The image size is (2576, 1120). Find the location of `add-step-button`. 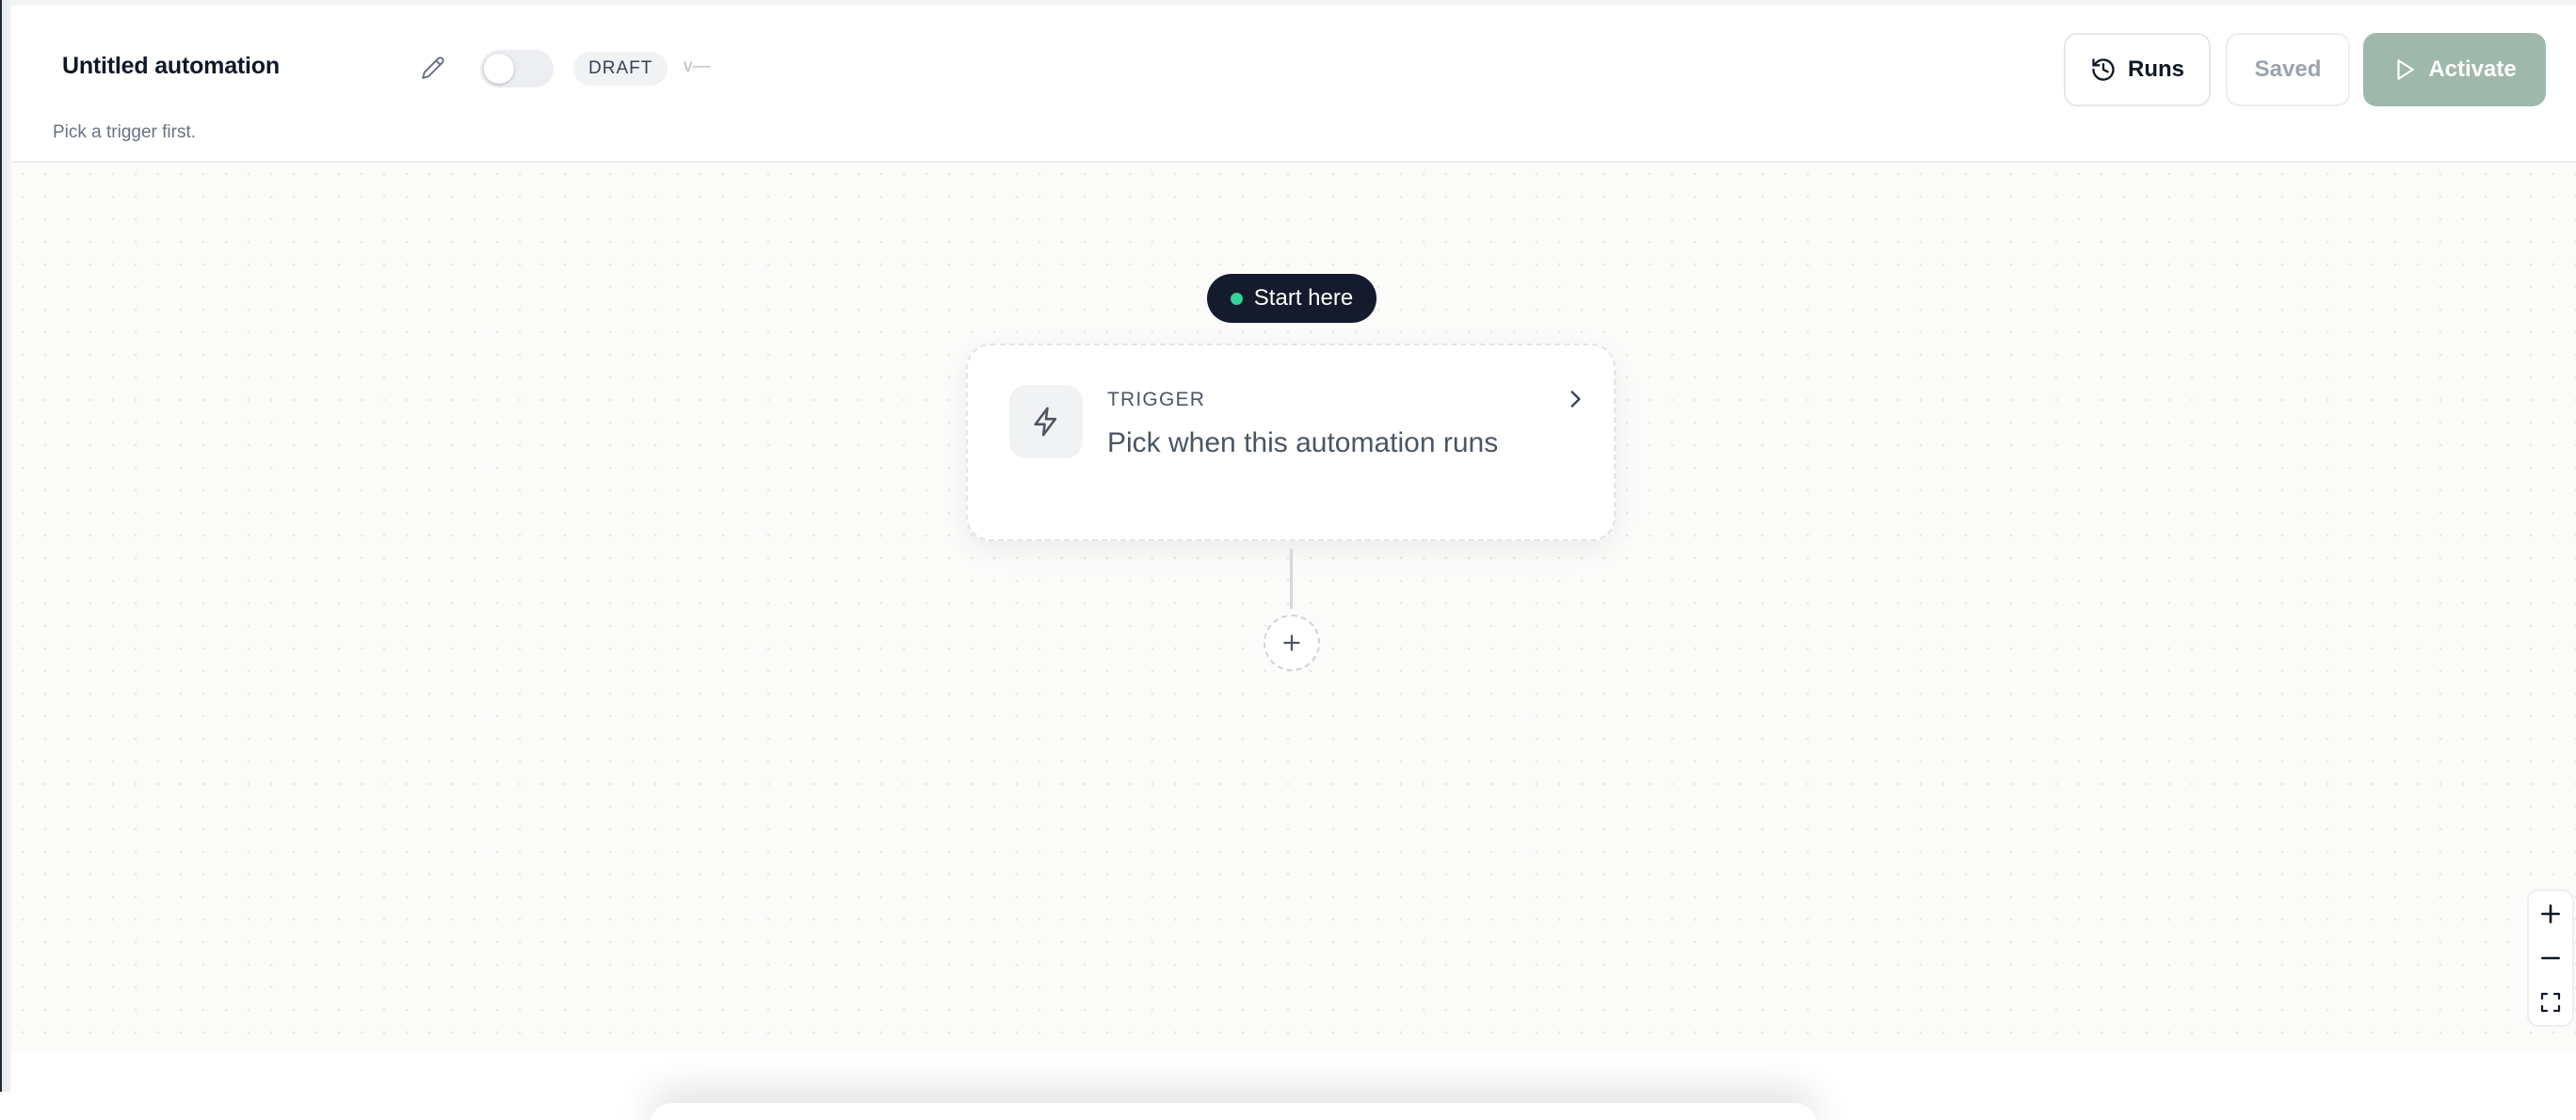

add-step-button is located at coordinates (1292, 643).